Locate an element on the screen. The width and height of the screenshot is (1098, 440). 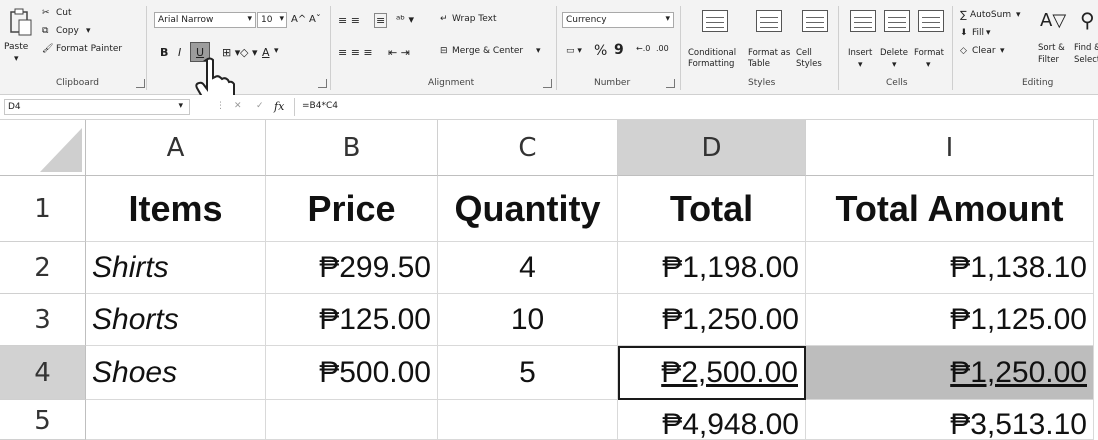
increase-decimal-icon: ←.0 is located at coordinates (643, 48).